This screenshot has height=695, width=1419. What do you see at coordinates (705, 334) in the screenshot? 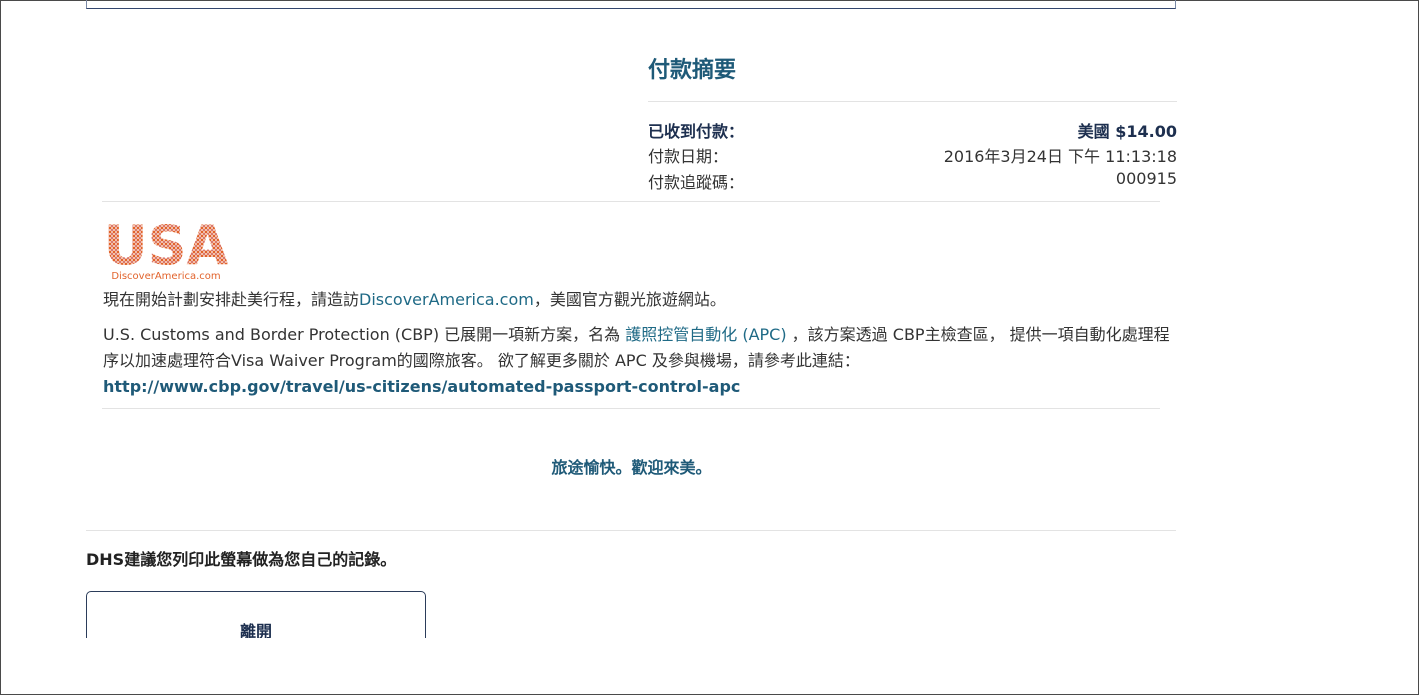
I see `apc-link: 護照控管自動化 (APC)` at bounding box center [705, 334].